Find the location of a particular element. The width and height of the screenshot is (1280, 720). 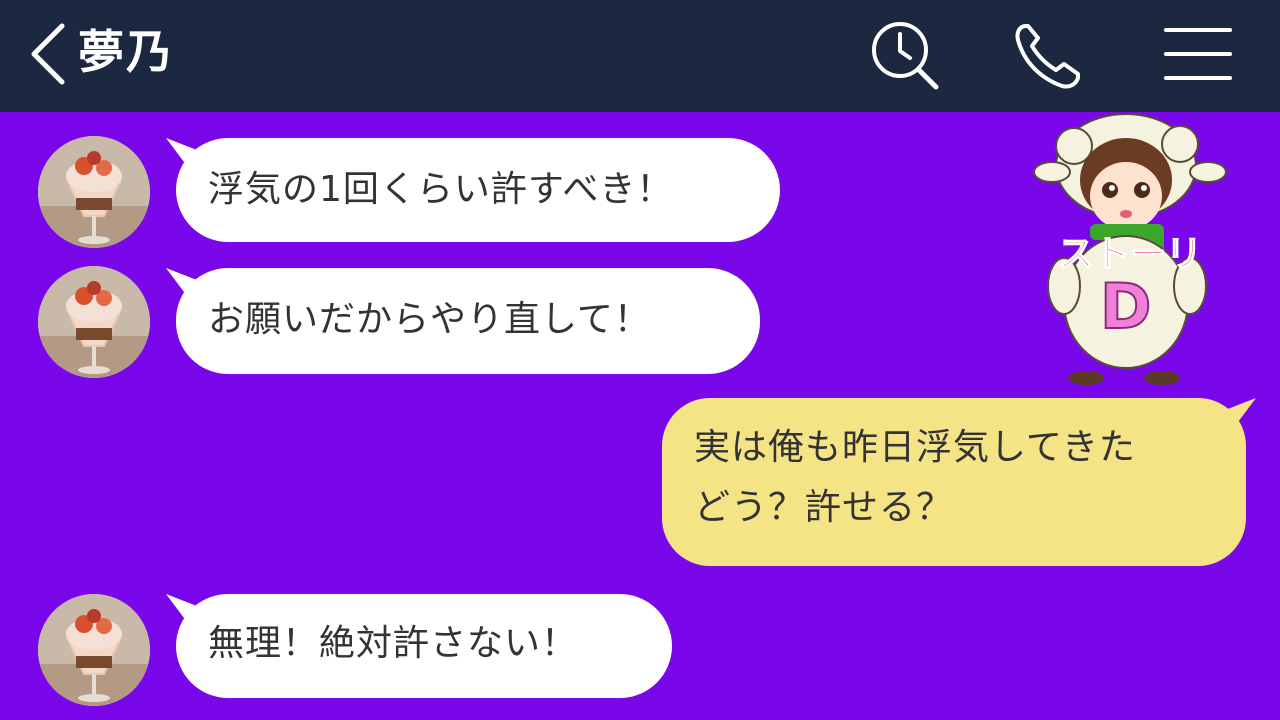

message-bubble-sent: 実は俺も昨日浮気してきた どう？許せる？ is located at coordinates (959, 482).